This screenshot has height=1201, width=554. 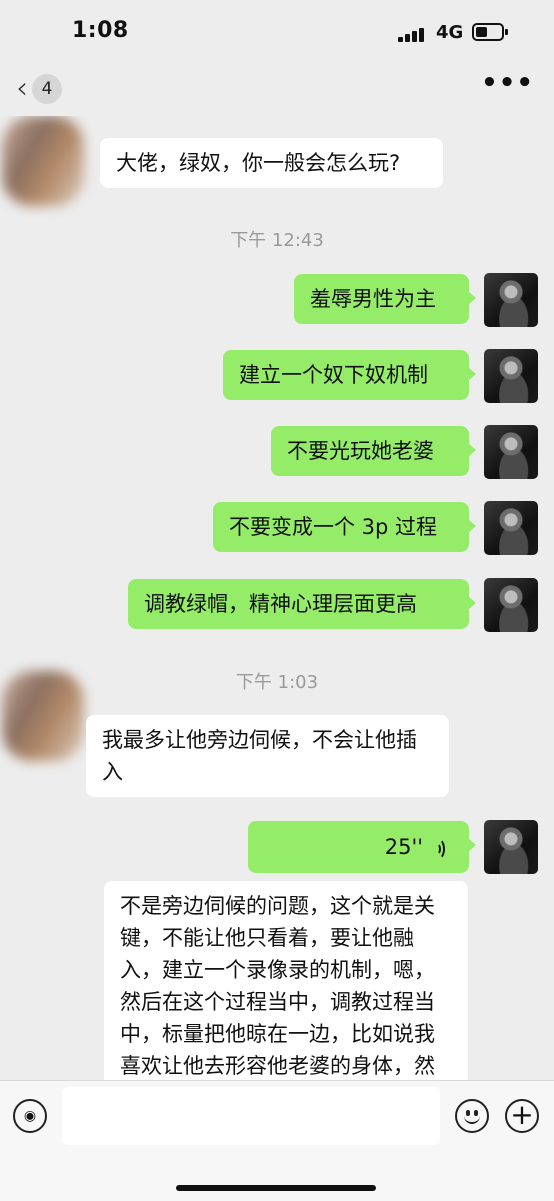 I want to click on chevron-left-icon: ‹, so click(x=22, y=88).